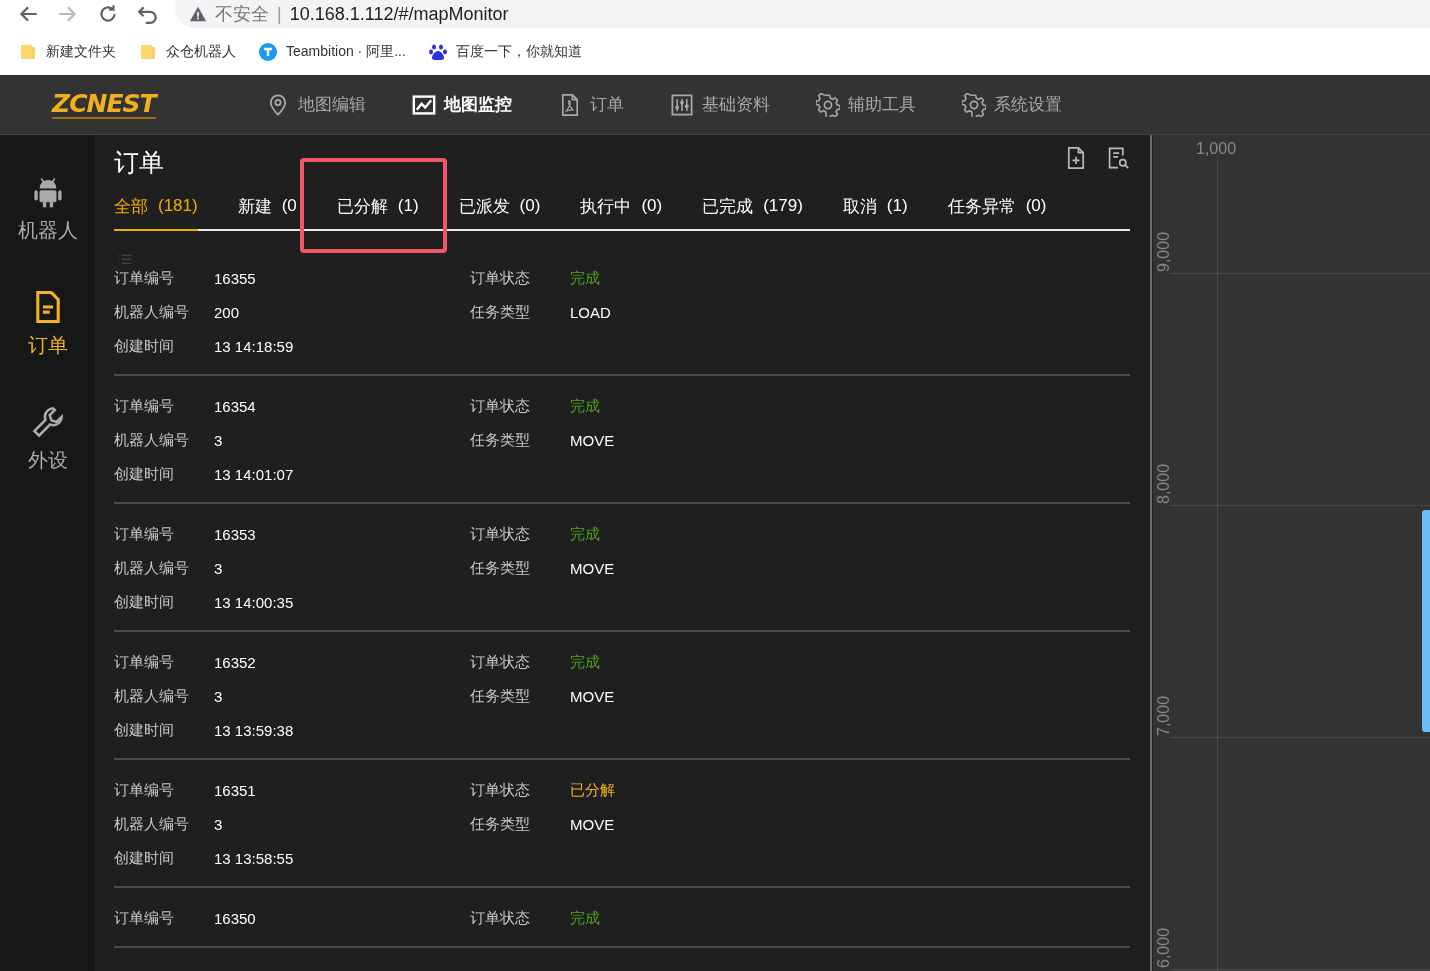 The height and width of the screenshot is (971, 1430). I want to click on nav-tab: 订单, so click(590, 104).